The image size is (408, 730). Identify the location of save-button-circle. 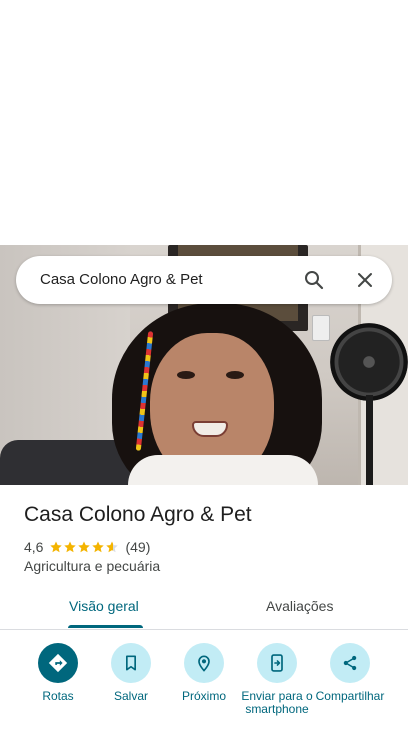
(131, 663).